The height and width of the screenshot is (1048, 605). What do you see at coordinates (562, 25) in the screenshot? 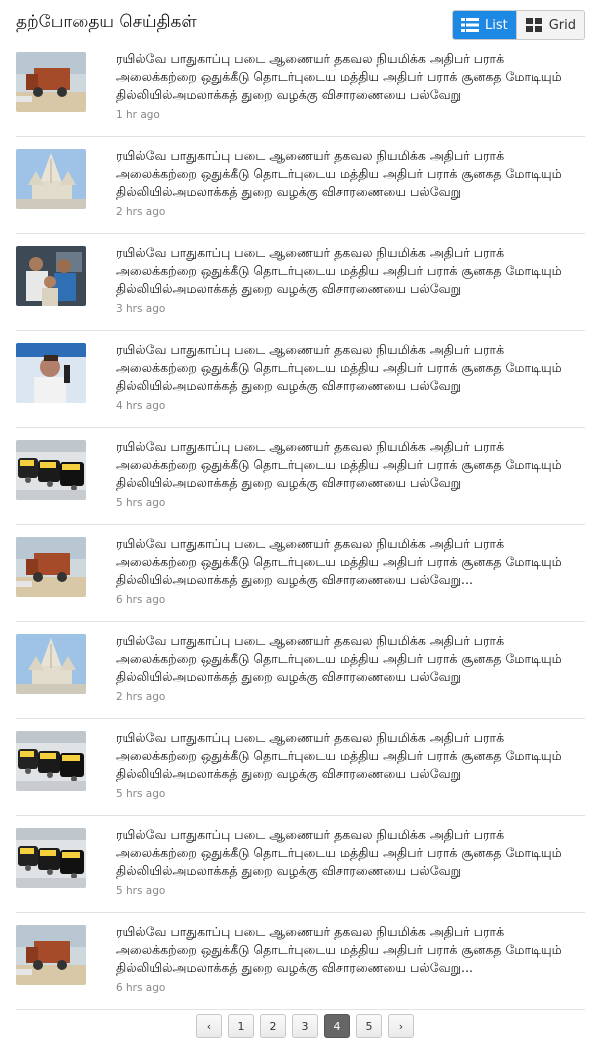
I see `grid-view-label: Grid` at bounding box center [562, 25].